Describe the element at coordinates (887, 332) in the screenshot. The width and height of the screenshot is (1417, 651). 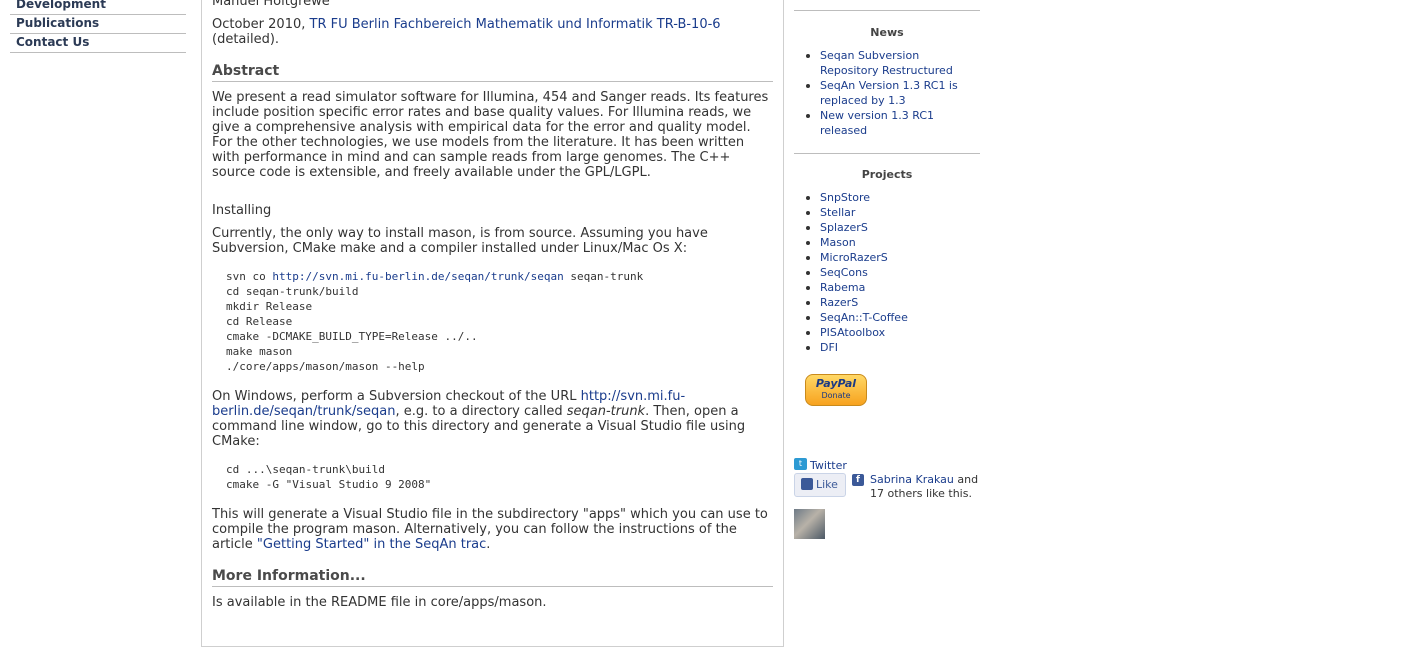
I see `project-item: PISAtoolbox` at that location.